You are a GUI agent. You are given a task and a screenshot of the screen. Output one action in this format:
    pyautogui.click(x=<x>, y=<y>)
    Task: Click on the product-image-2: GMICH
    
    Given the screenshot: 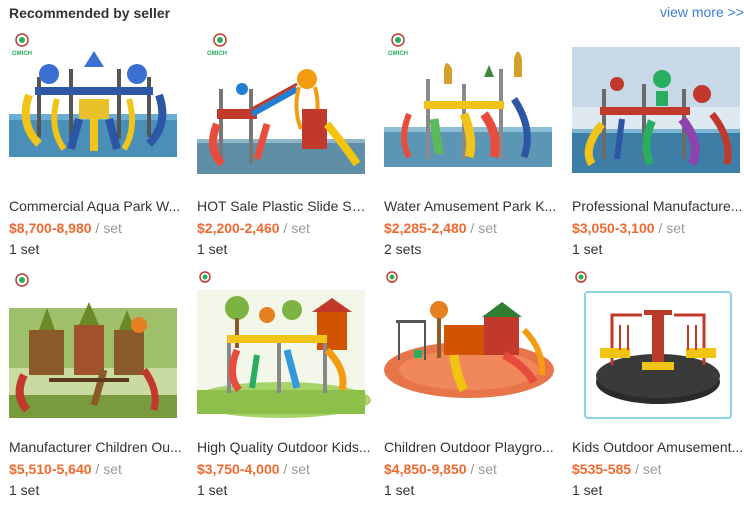 What is the action you would take?
    pyautogui.click(x=285, y=119)
    